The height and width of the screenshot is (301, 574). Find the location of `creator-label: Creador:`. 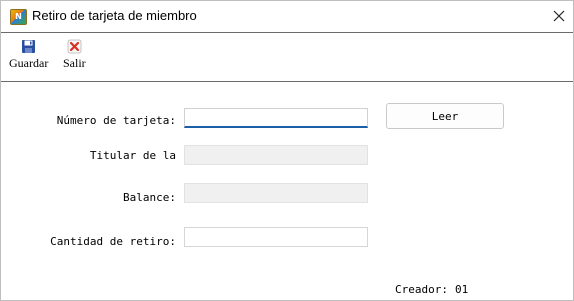

creator-label: Creador: is located at coordinates (421, 289).